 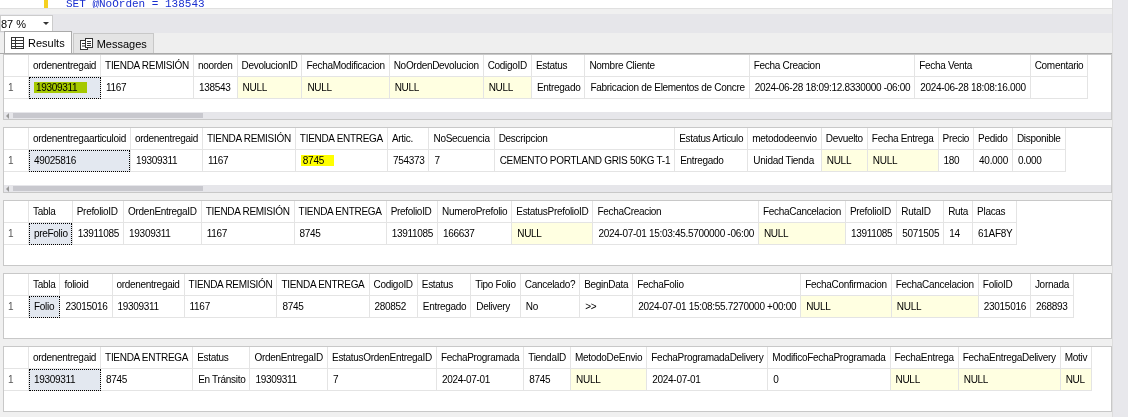 What do you see at coordinates (784, 160) in the screenshot?
I see `table-cell: Unidad Tienda` at bounding box center [784, 160].